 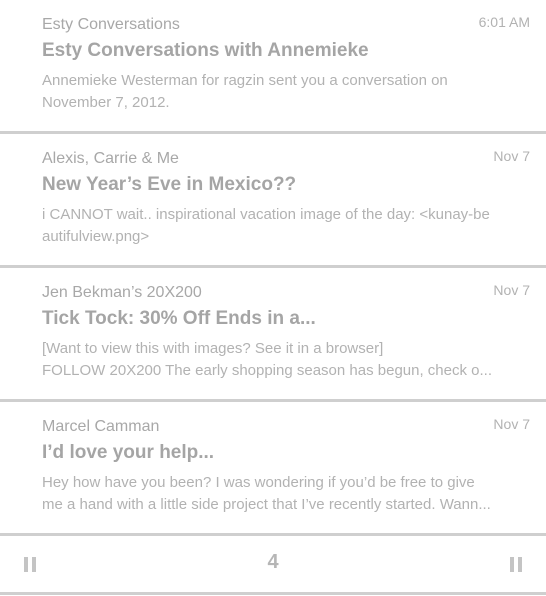 What do you see at coordinates (110, 158) in the screenshot?
I see `email-sender: Alexis, Carrie & Me` at bounding box center [110, 158].